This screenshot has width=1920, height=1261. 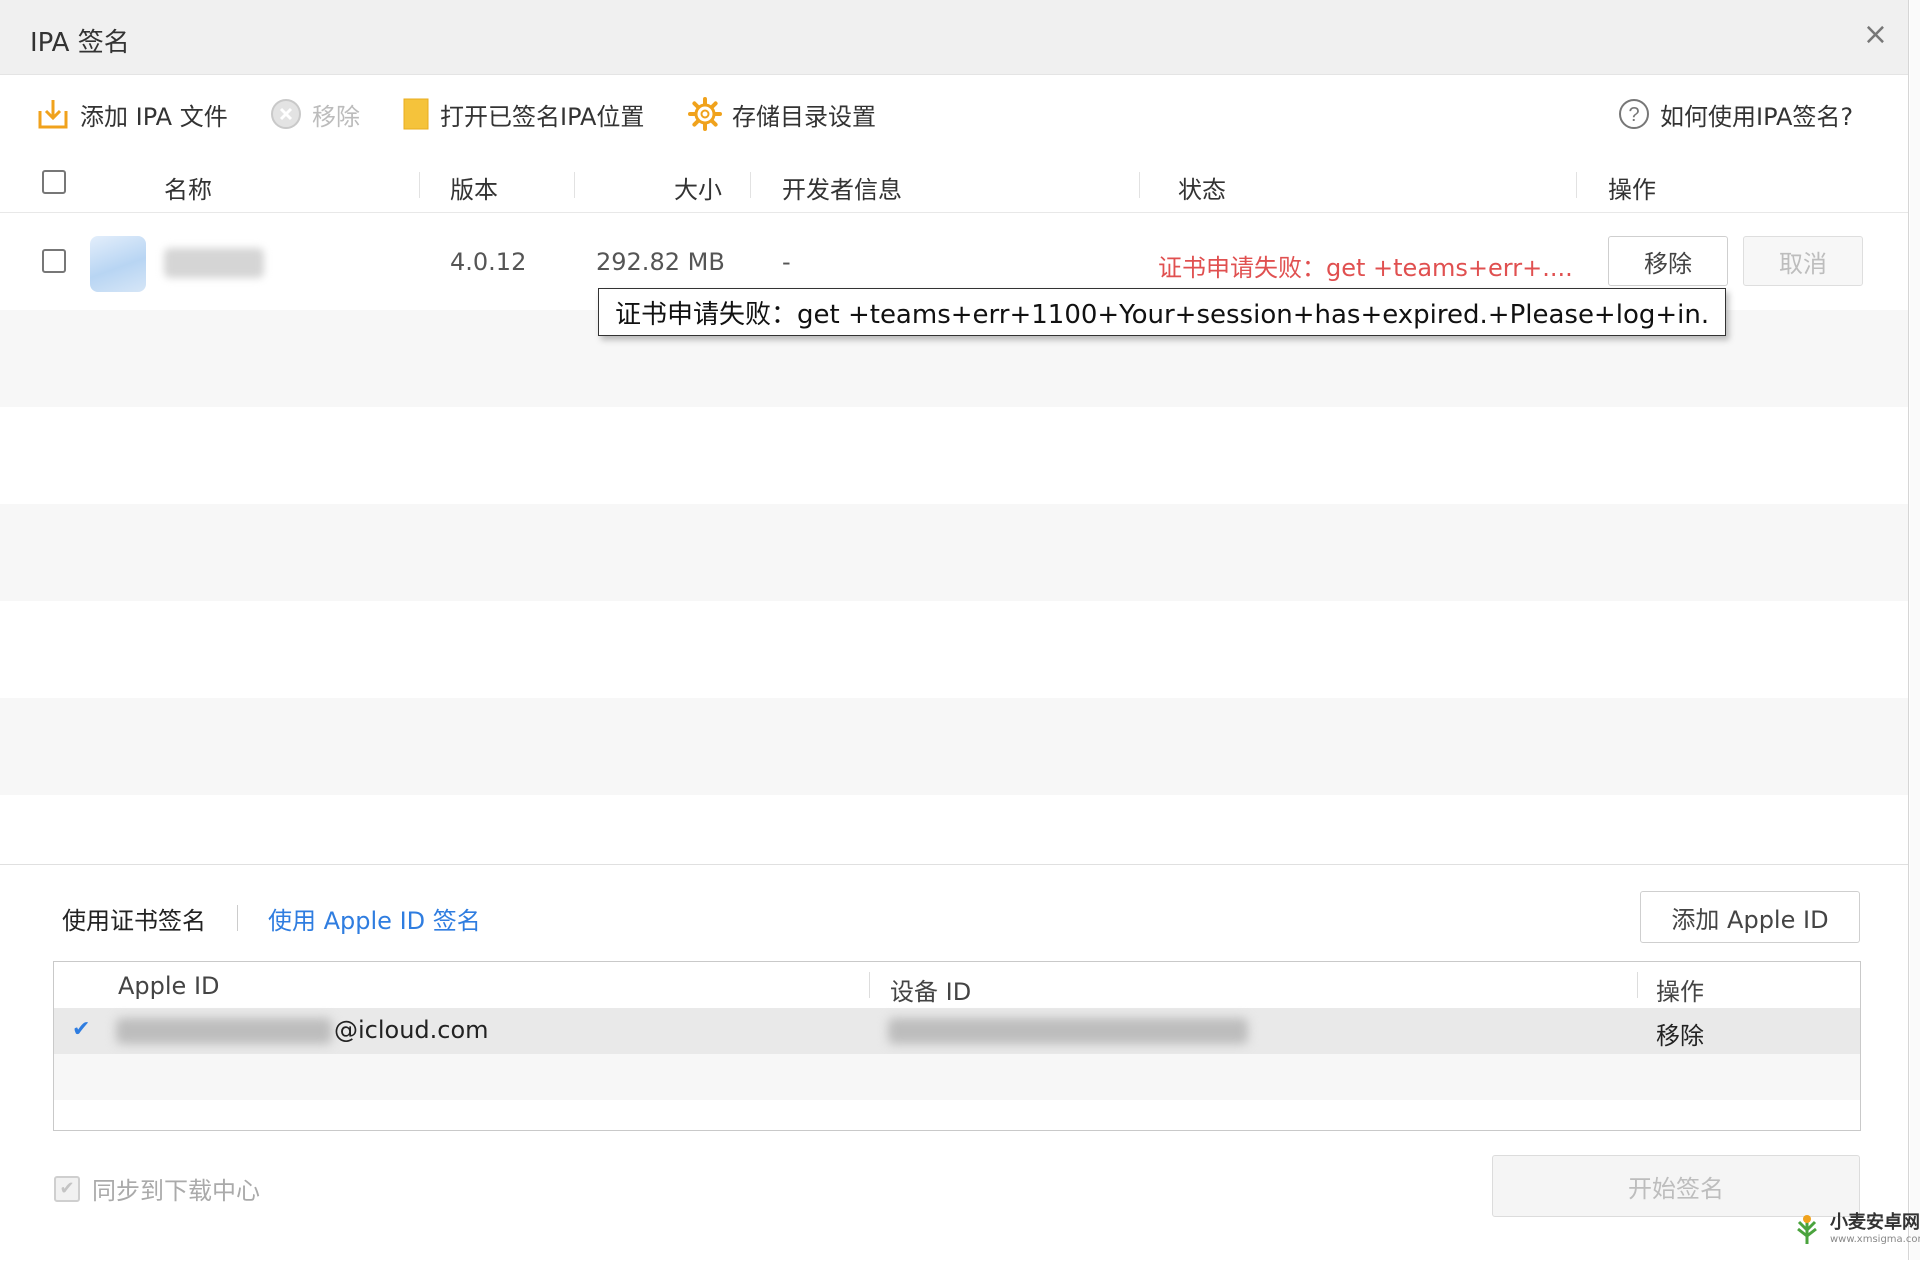 What do you see at coordinates (81, 1029) in the screenshot?
I see `selected-check-icon: ✔` at bounding box center [81, 1029].